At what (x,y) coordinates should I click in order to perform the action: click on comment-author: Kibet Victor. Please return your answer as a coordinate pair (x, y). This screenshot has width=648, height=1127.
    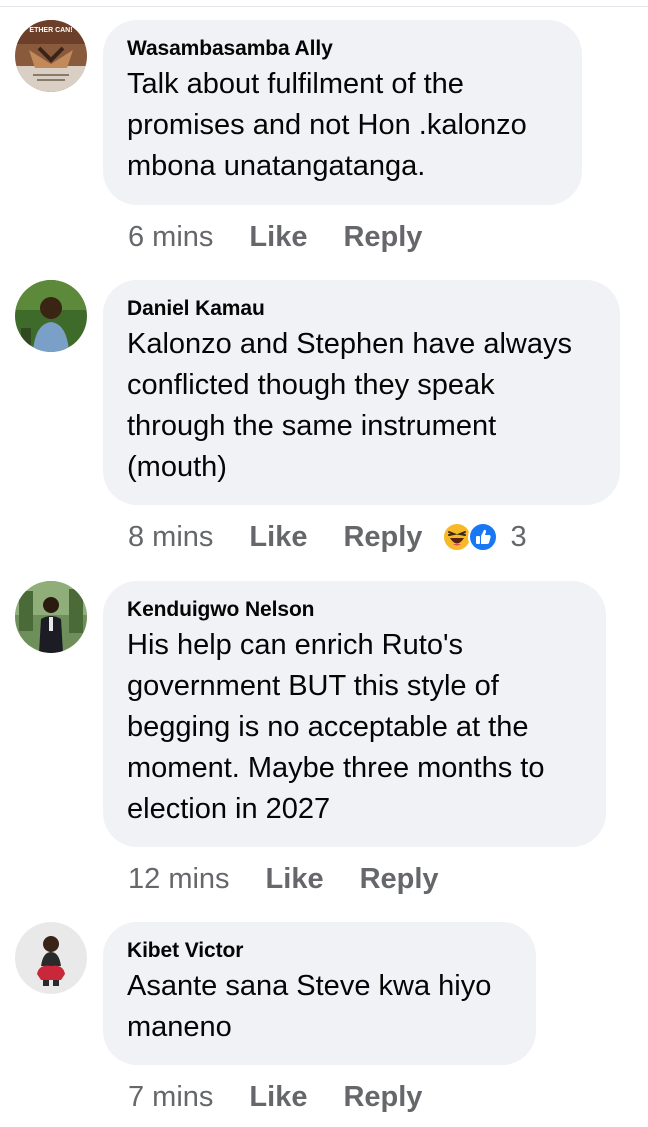
    Looking at the image, I should click on (319, 951).